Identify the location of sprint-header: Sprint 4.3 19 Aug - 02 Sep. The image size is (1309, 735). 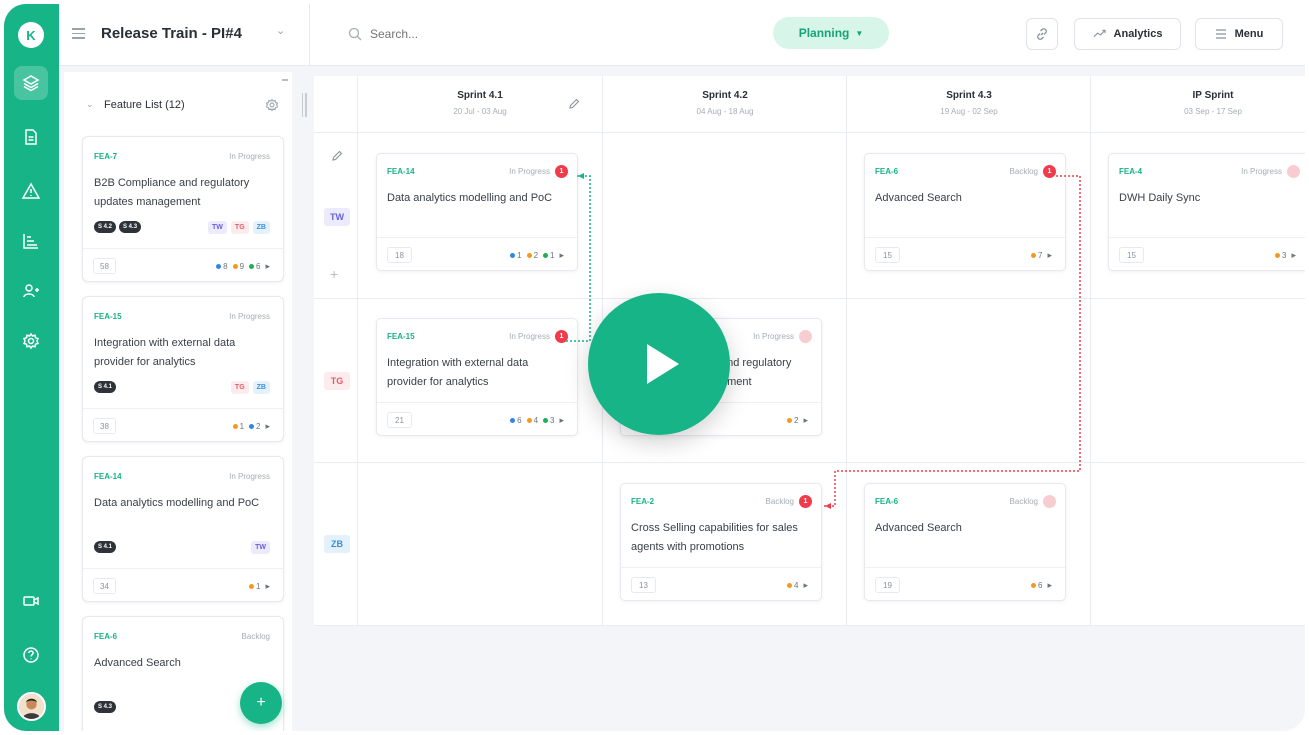
(969, 103).